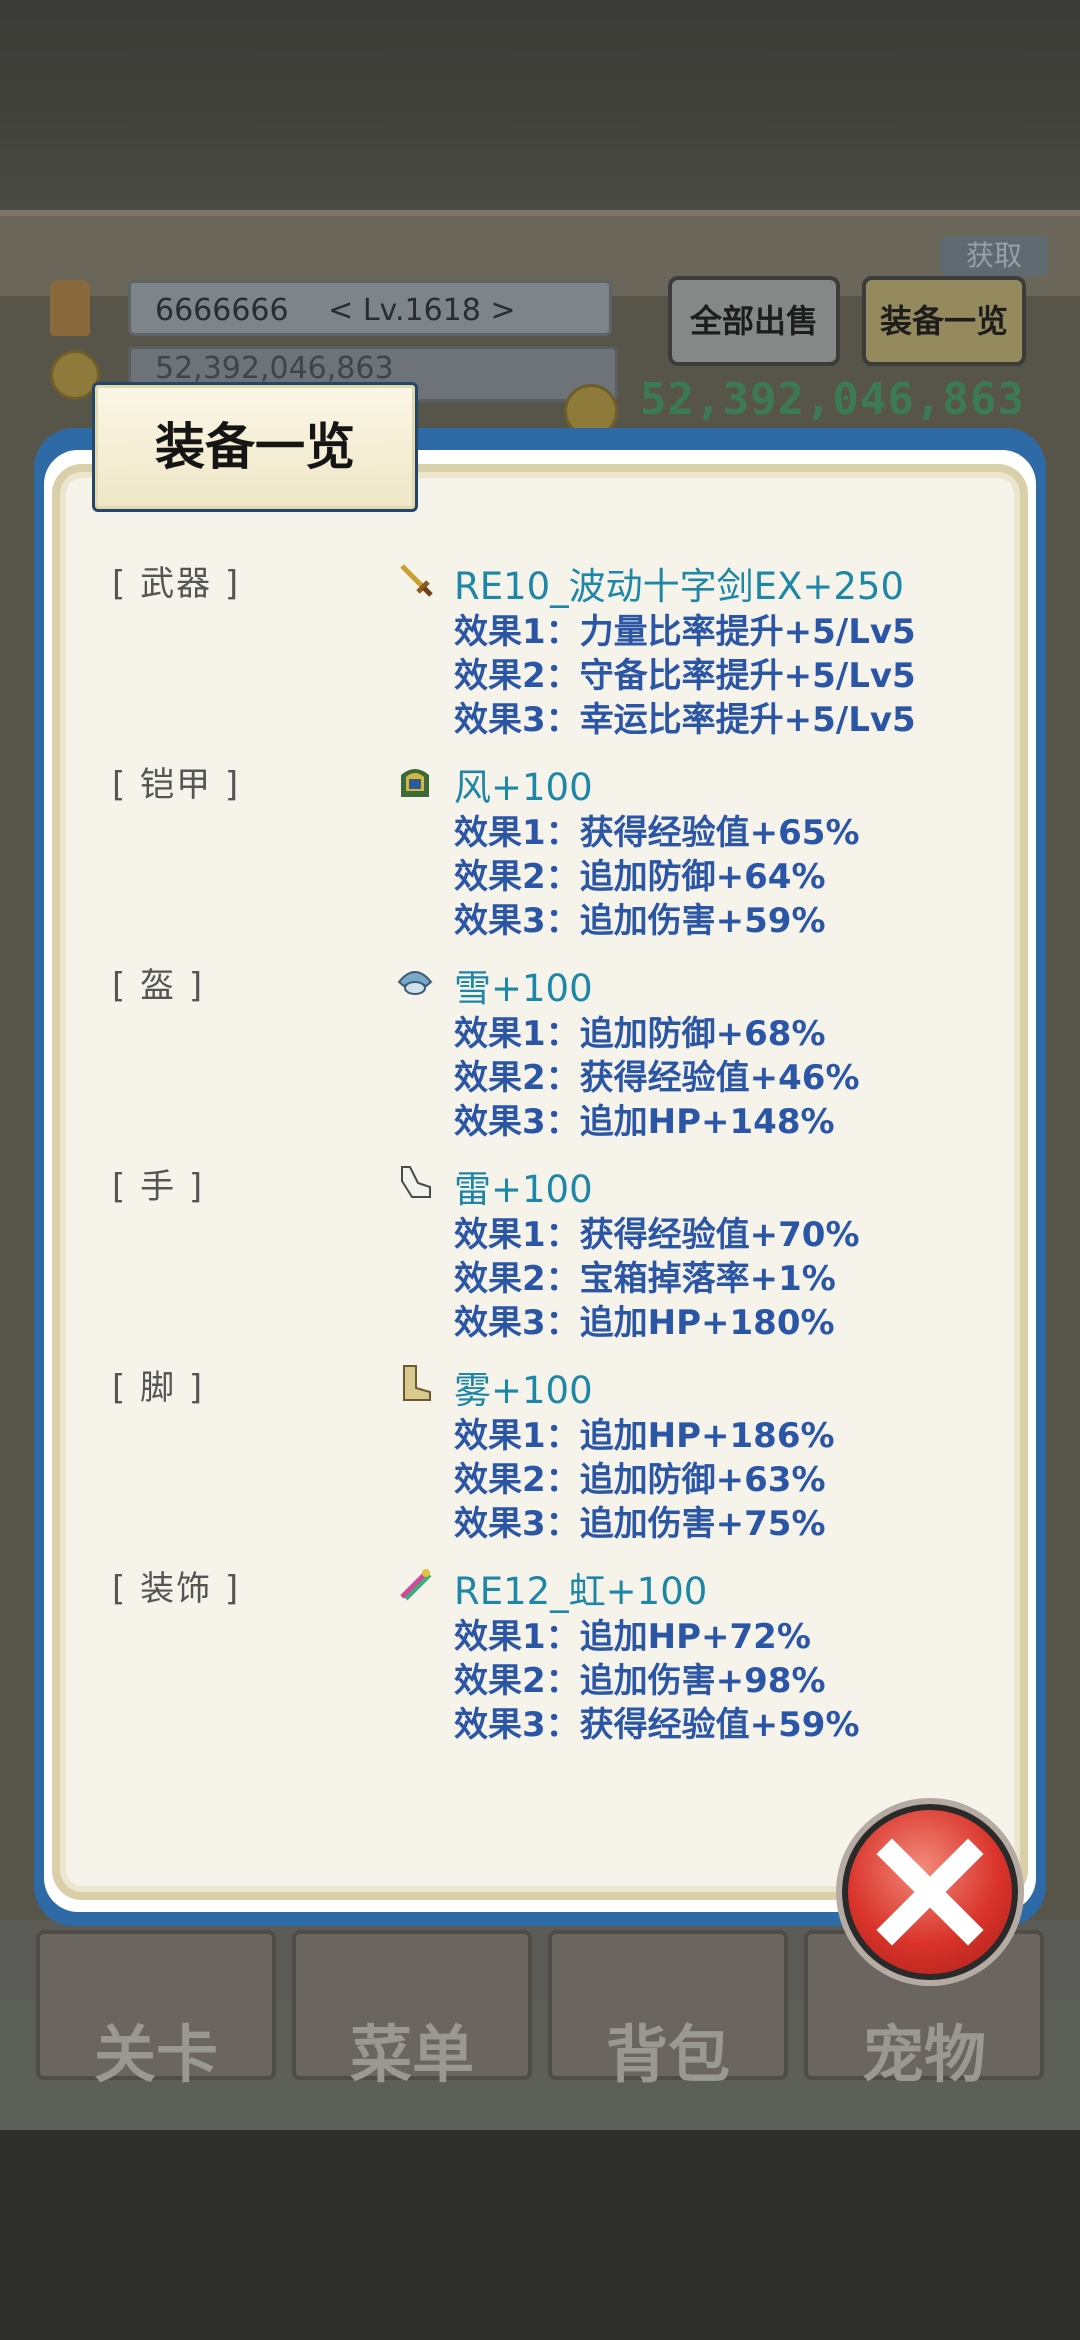 Image resolution: width=1080 pixels, height=2340 pixels. I want to click on effect-1: 效果1：力量比率提升+5/Lv5, so click(685, 632).